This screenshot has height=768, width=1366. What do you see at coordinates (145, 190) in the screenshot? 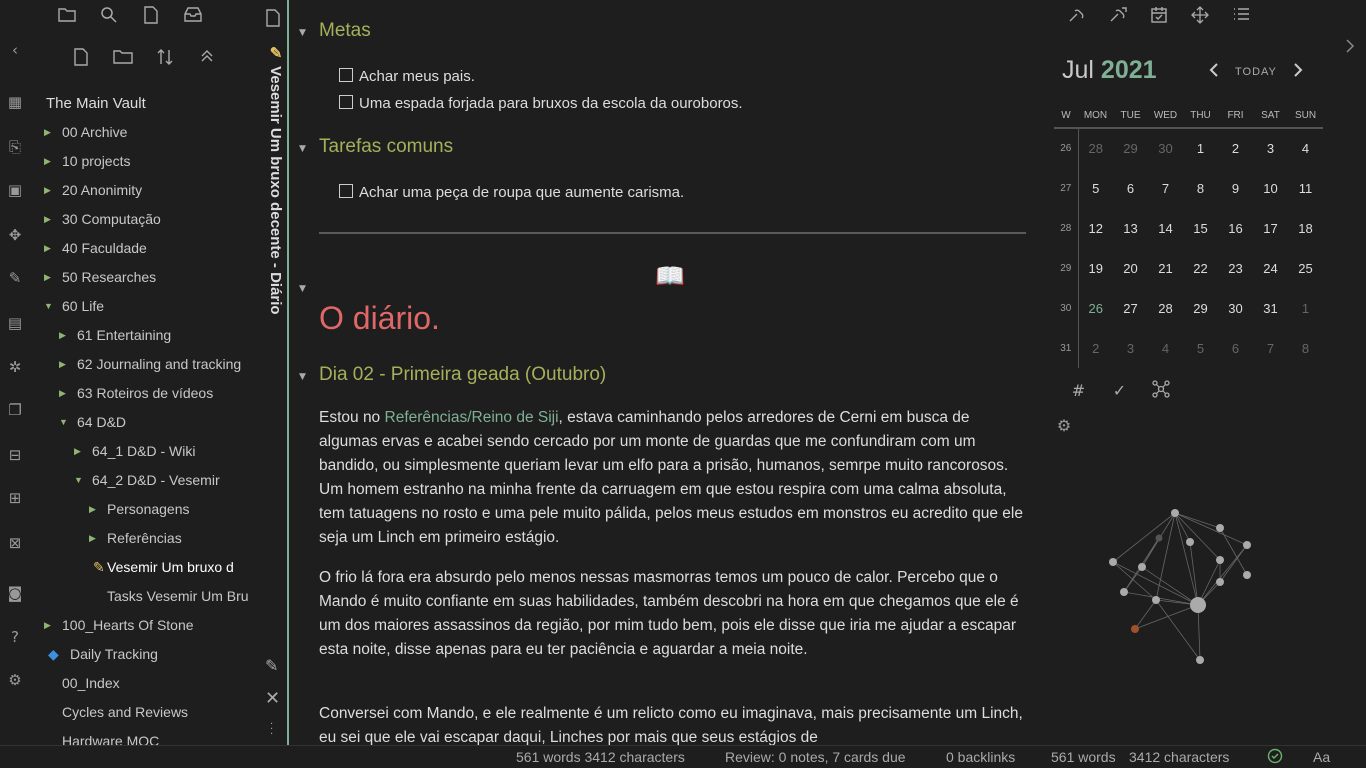
I see `tree-item: ▶ 20 Anonimity` at bounding box center [145, 190].